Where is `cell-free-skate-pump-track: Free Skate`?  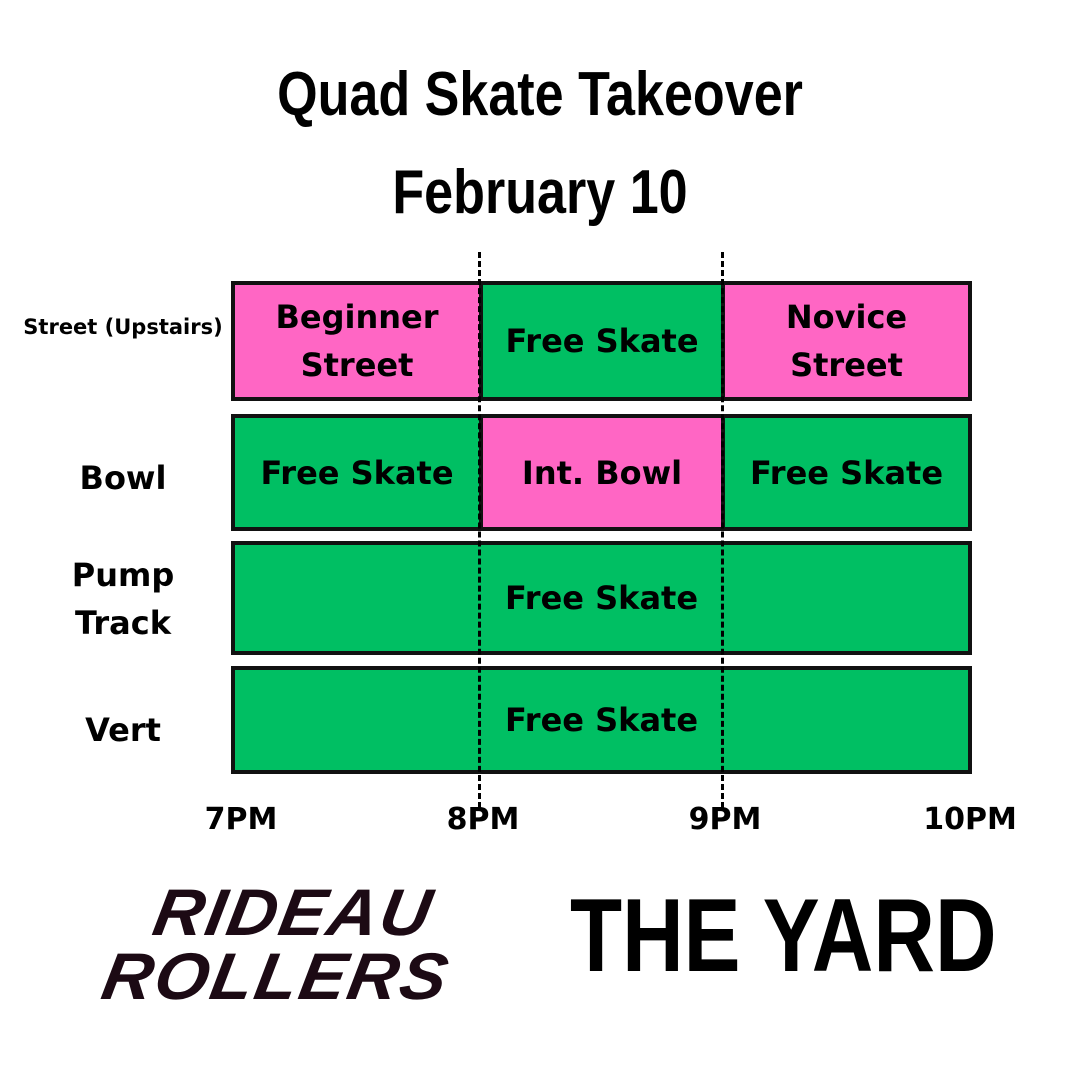 cell-free-skate-pump-track: Free Skate is located at coordinates (601, 598).